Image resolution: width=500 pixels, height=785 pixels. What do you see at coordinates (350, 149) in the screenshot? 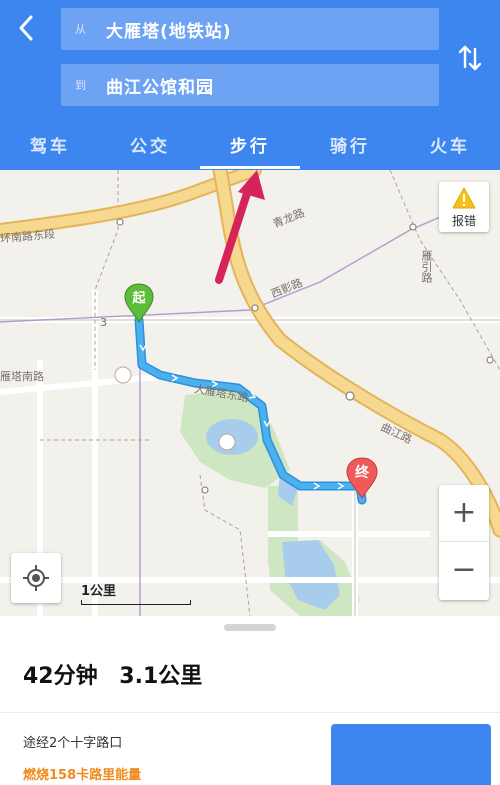
I see `tab-bike: 骑行` at bounding box center [350, 149].